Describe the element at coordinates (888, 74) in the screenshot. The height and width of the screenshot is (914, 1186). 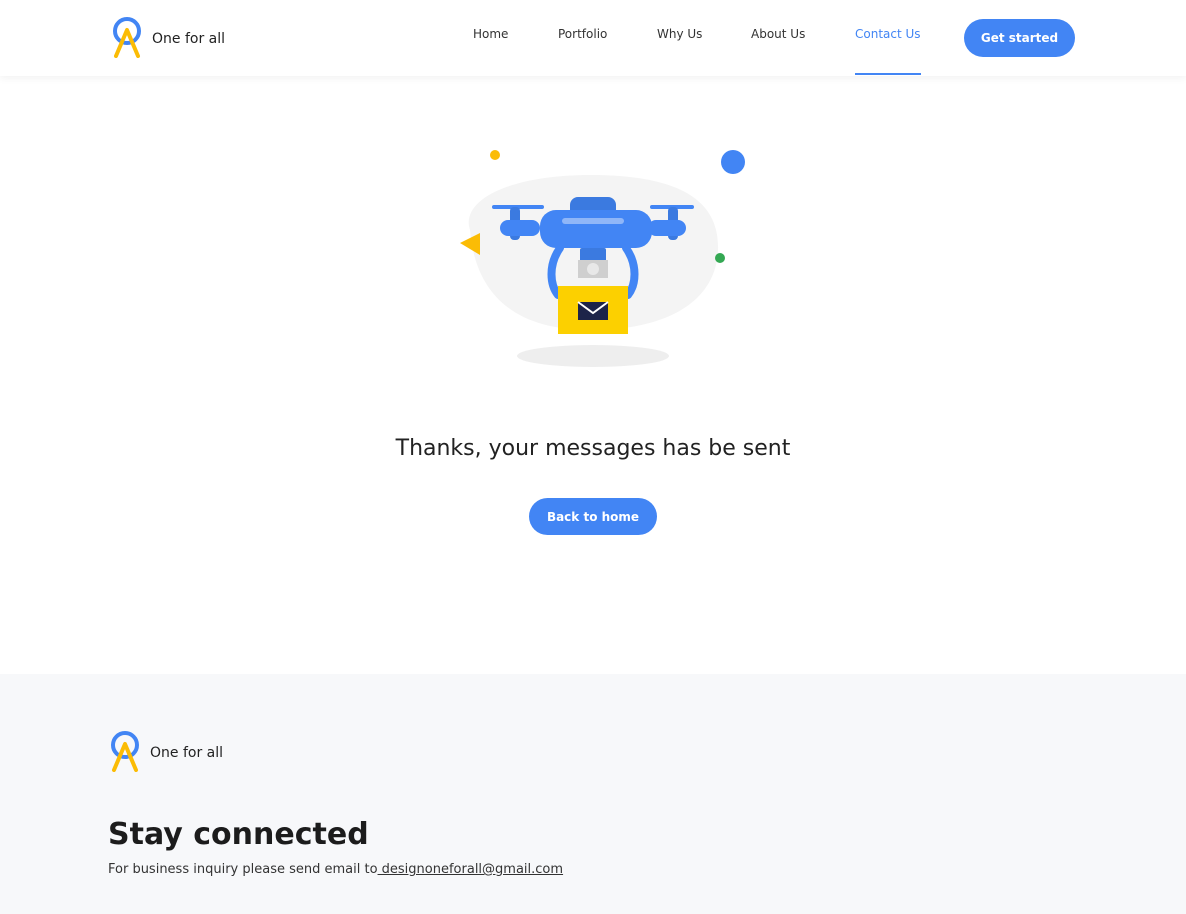
I see `nav-active-indicator` at that location.